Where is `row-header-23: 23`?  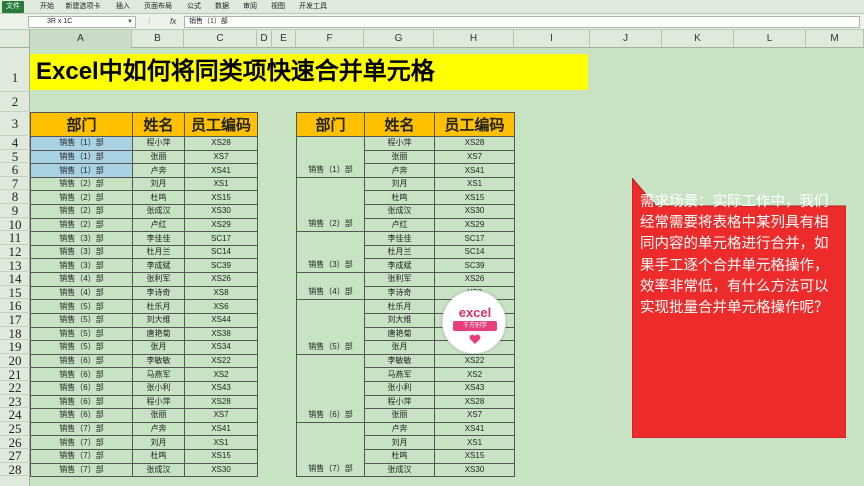
row-header-23: 23 is located at coordinates (15, 402).